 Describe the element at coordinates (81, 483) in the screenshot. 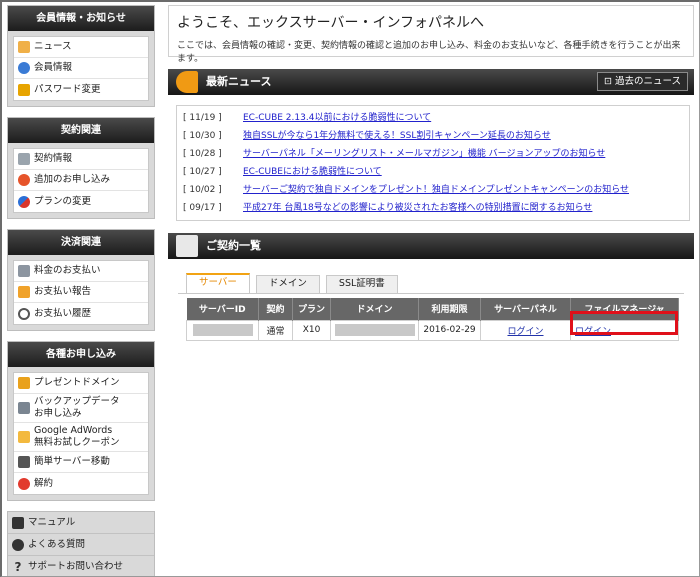

I see `sidebar-item-cancel: 解約` at that location.